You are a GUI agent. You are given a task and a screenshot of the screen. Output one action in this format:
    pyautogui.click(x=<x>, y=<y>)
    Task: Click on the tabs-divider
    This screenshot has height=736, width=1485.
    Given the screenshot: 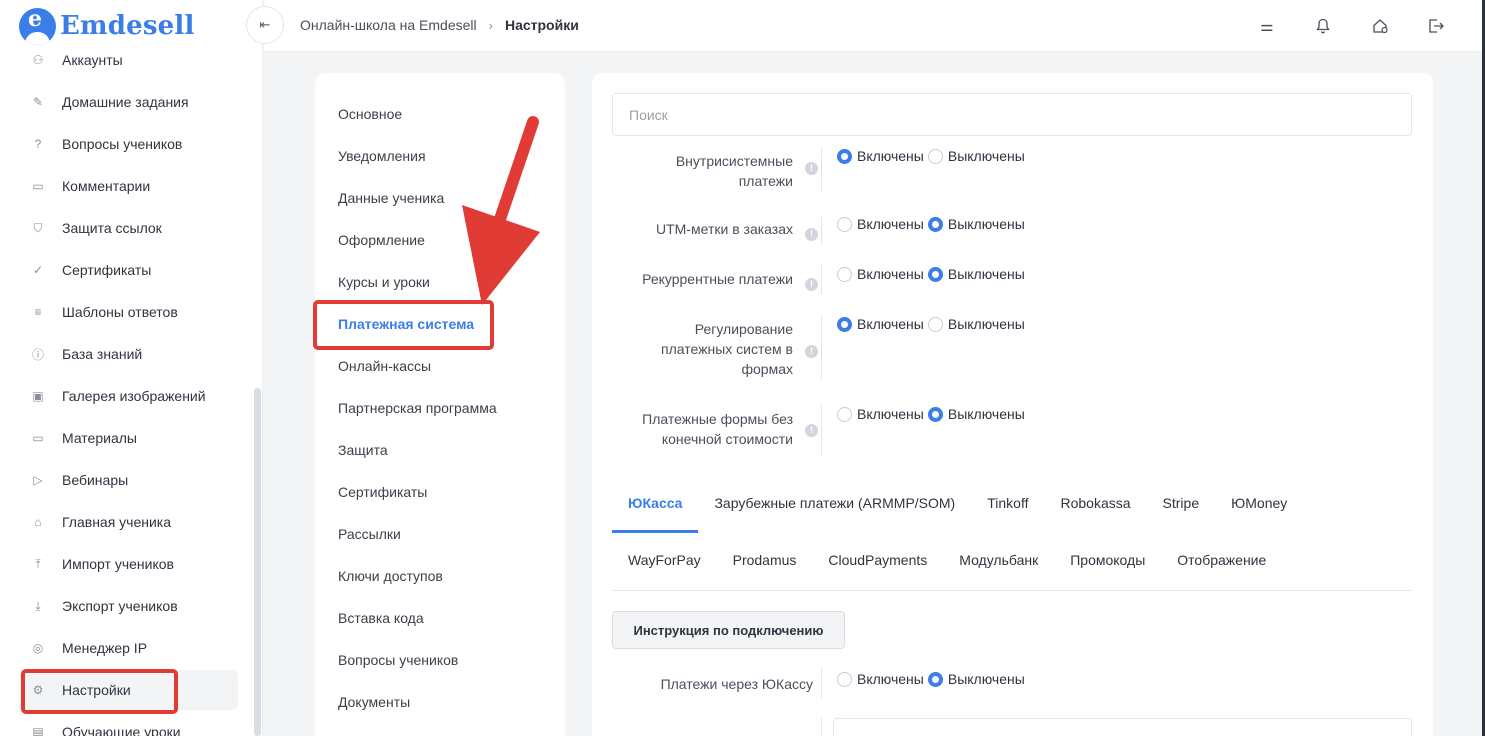 What is the action you would take?
    pyautogui.click(x=1012, y=590)
    